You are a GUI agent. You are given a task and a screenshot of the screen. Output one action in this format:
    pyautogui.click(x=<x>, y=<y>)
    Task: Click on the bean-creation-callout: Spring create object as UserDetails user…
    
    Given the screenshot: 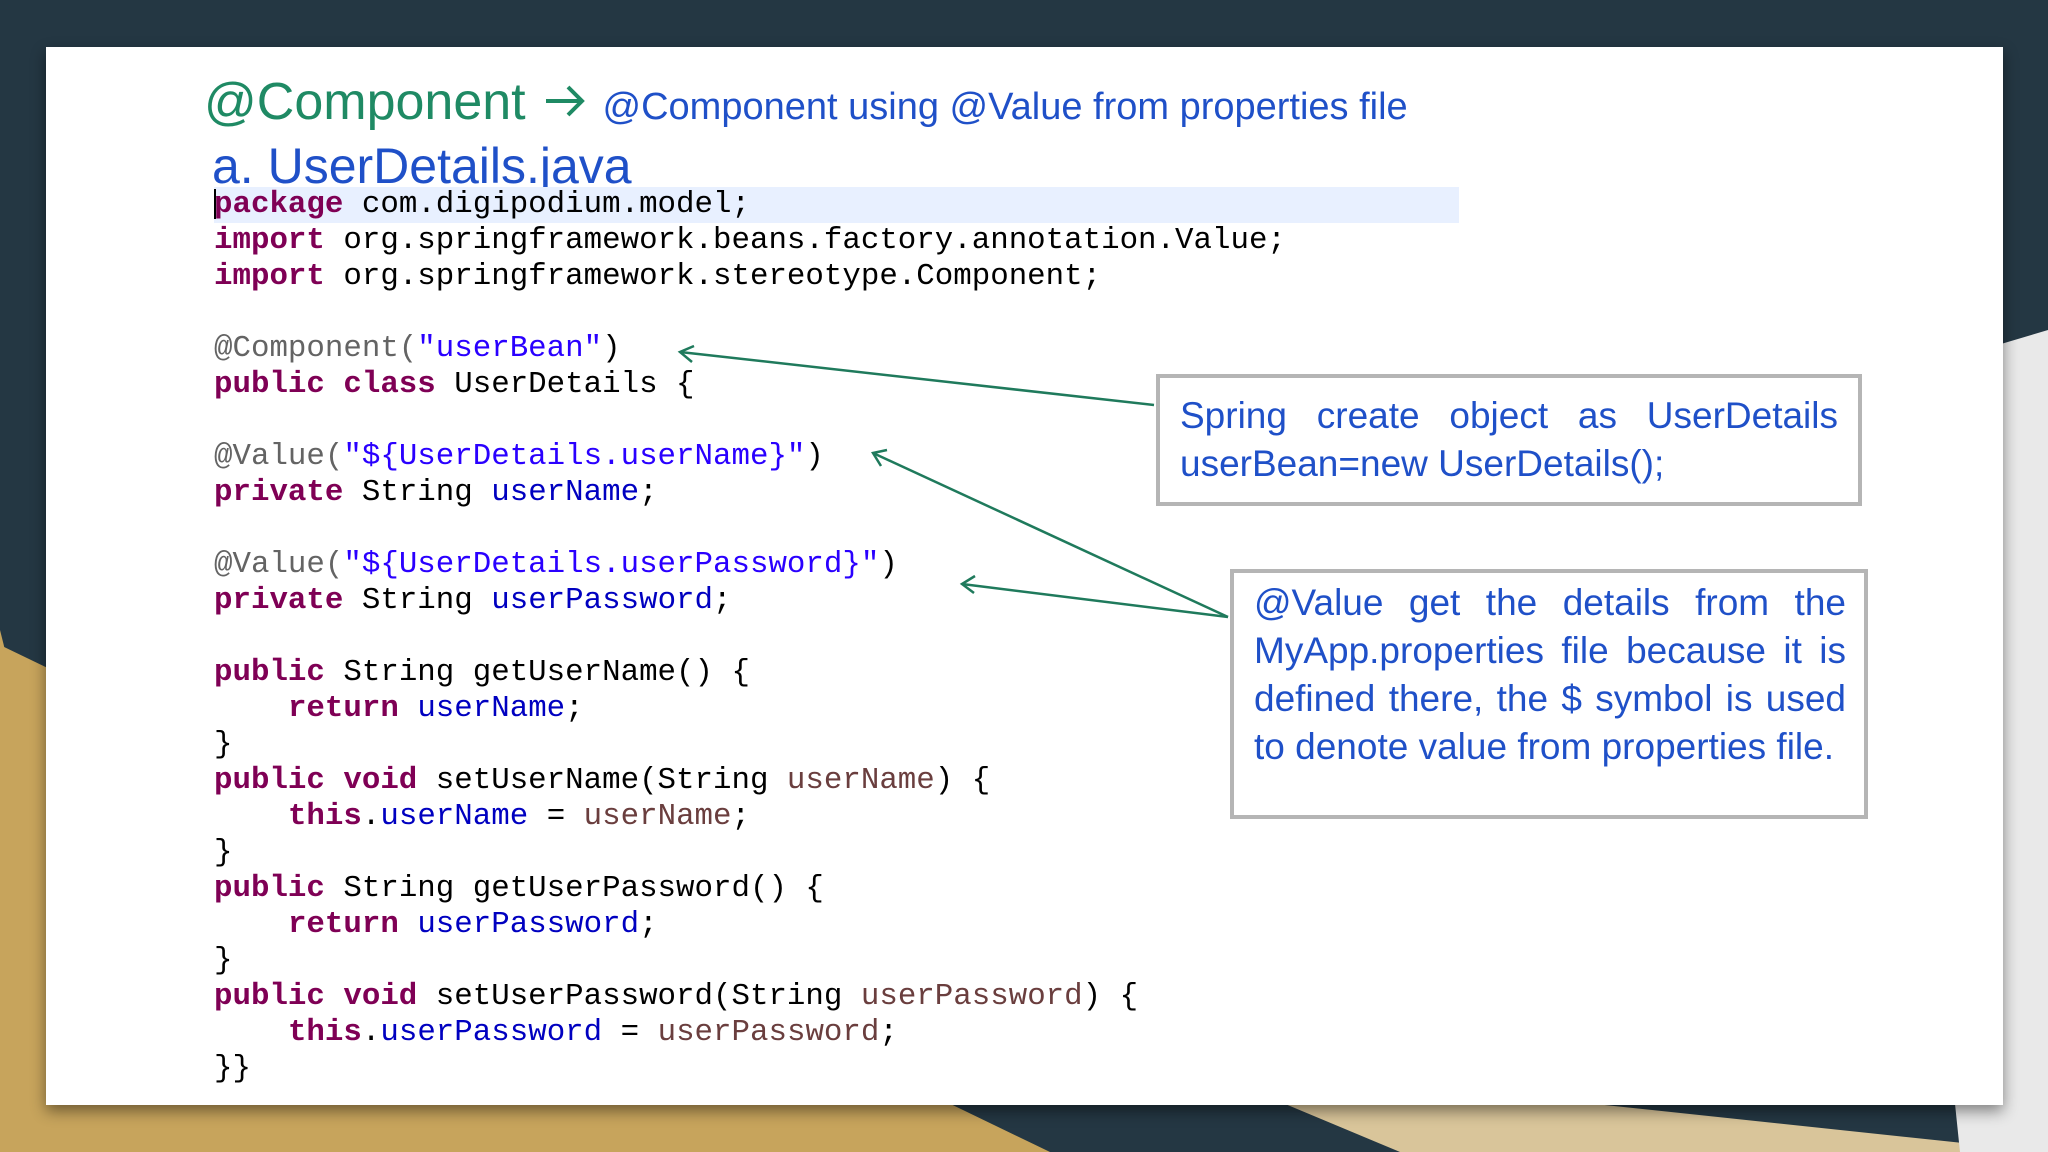 What is the action you would take?
    pyautogui.click(x=1509, y=440)
    